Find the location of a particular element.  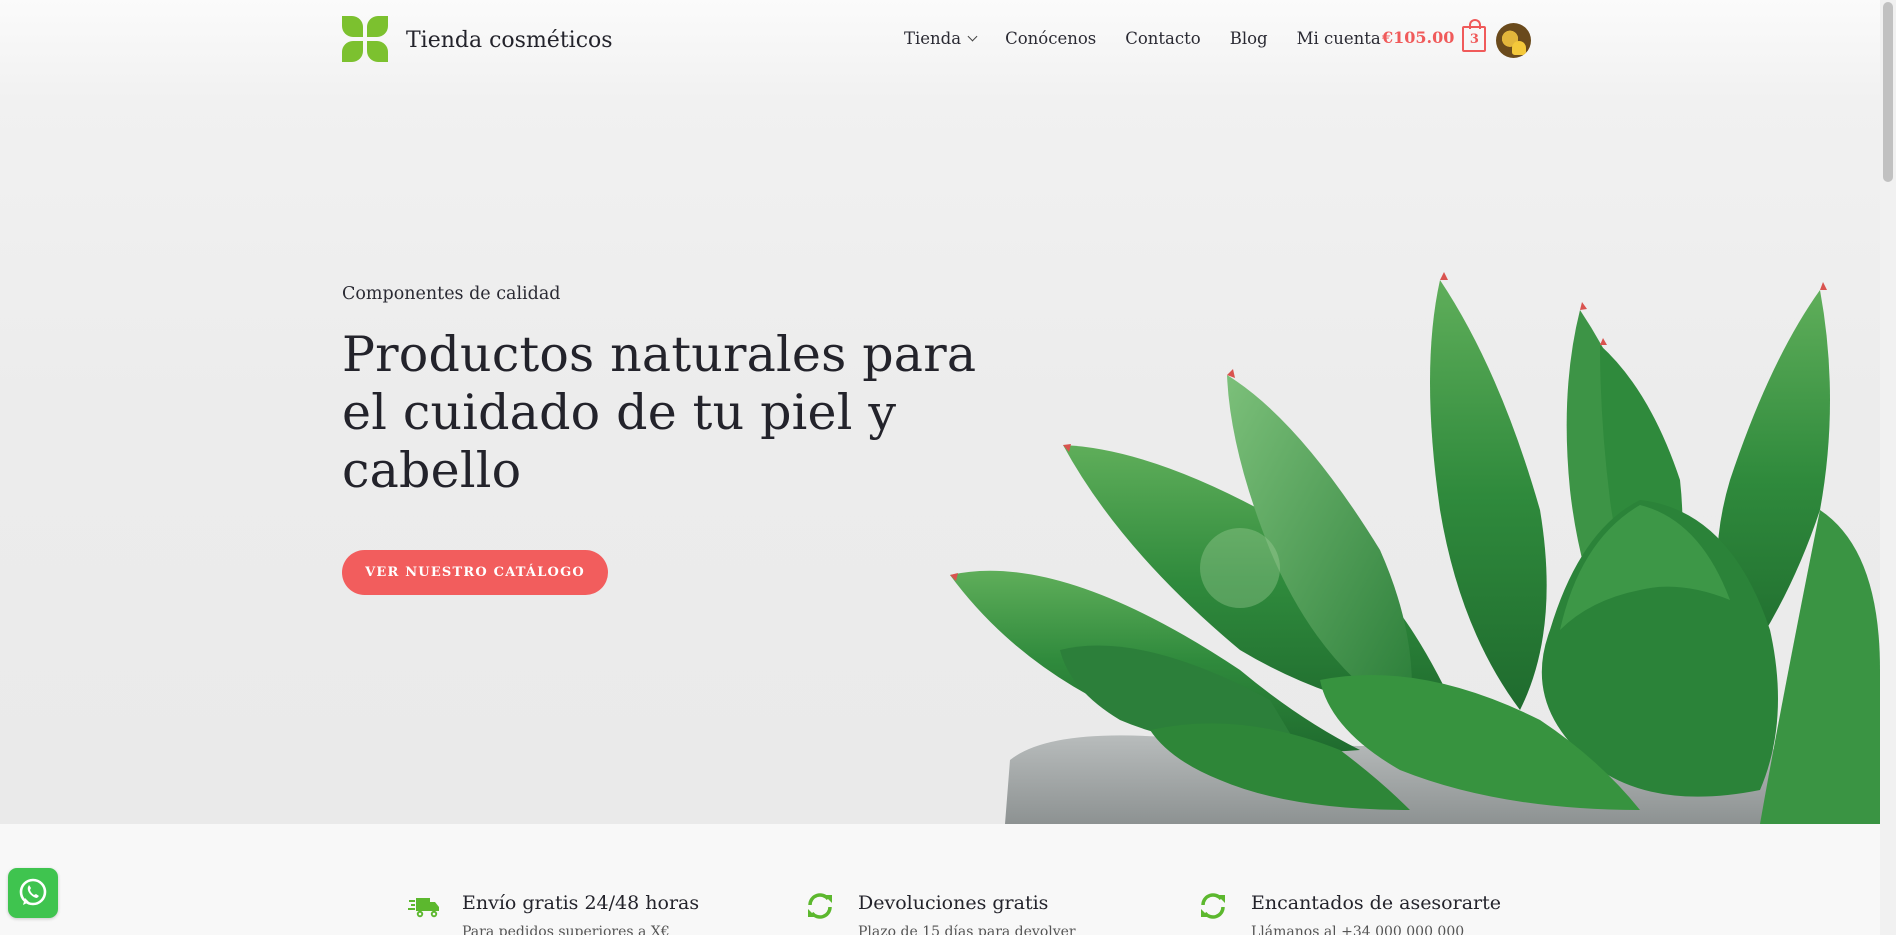

nav-item-label: Blog is located at coordinates (1248, 38).